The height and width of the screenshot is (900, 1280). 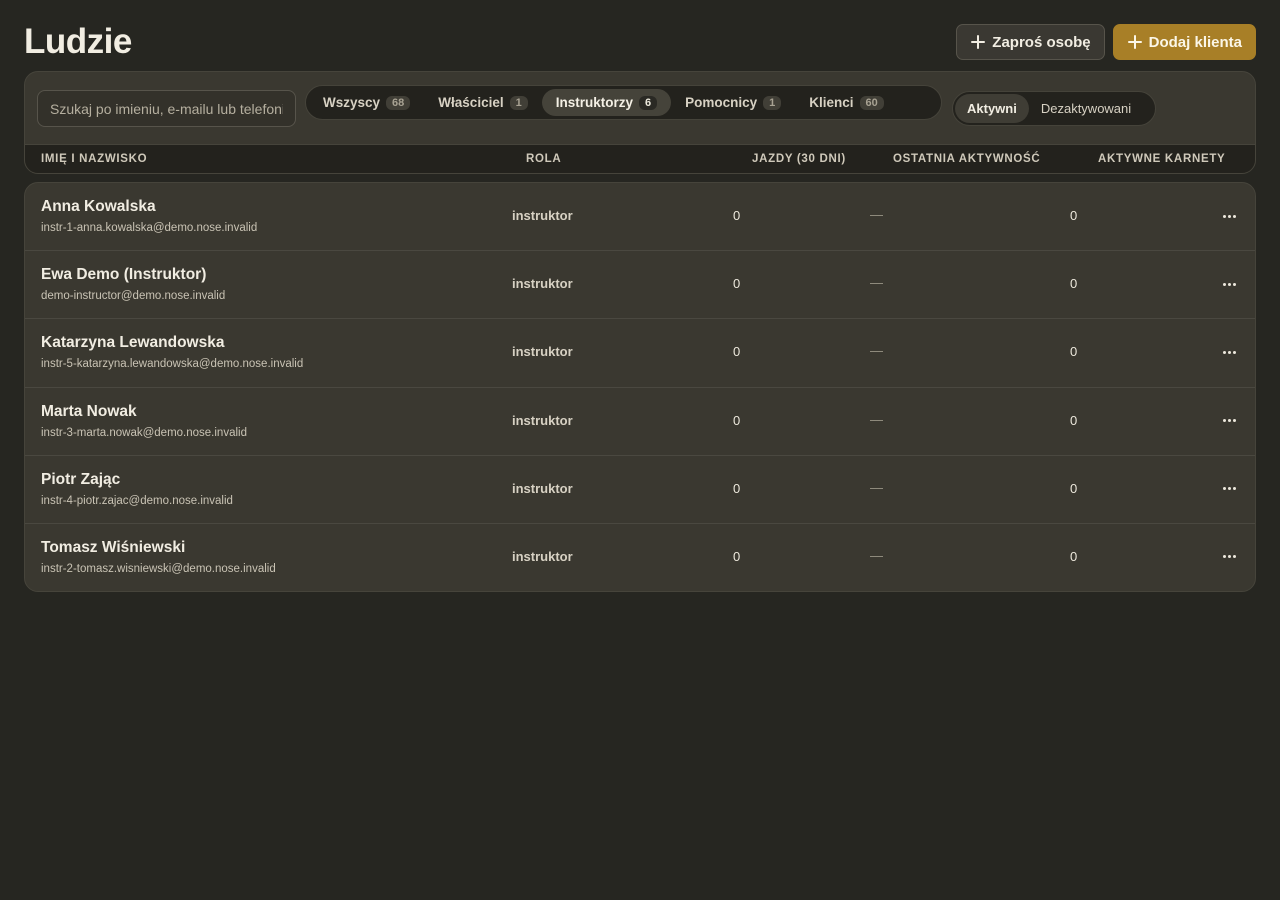 I want to click on person-name: Tomasz Wiśniewski, so click(x=113, y=547).